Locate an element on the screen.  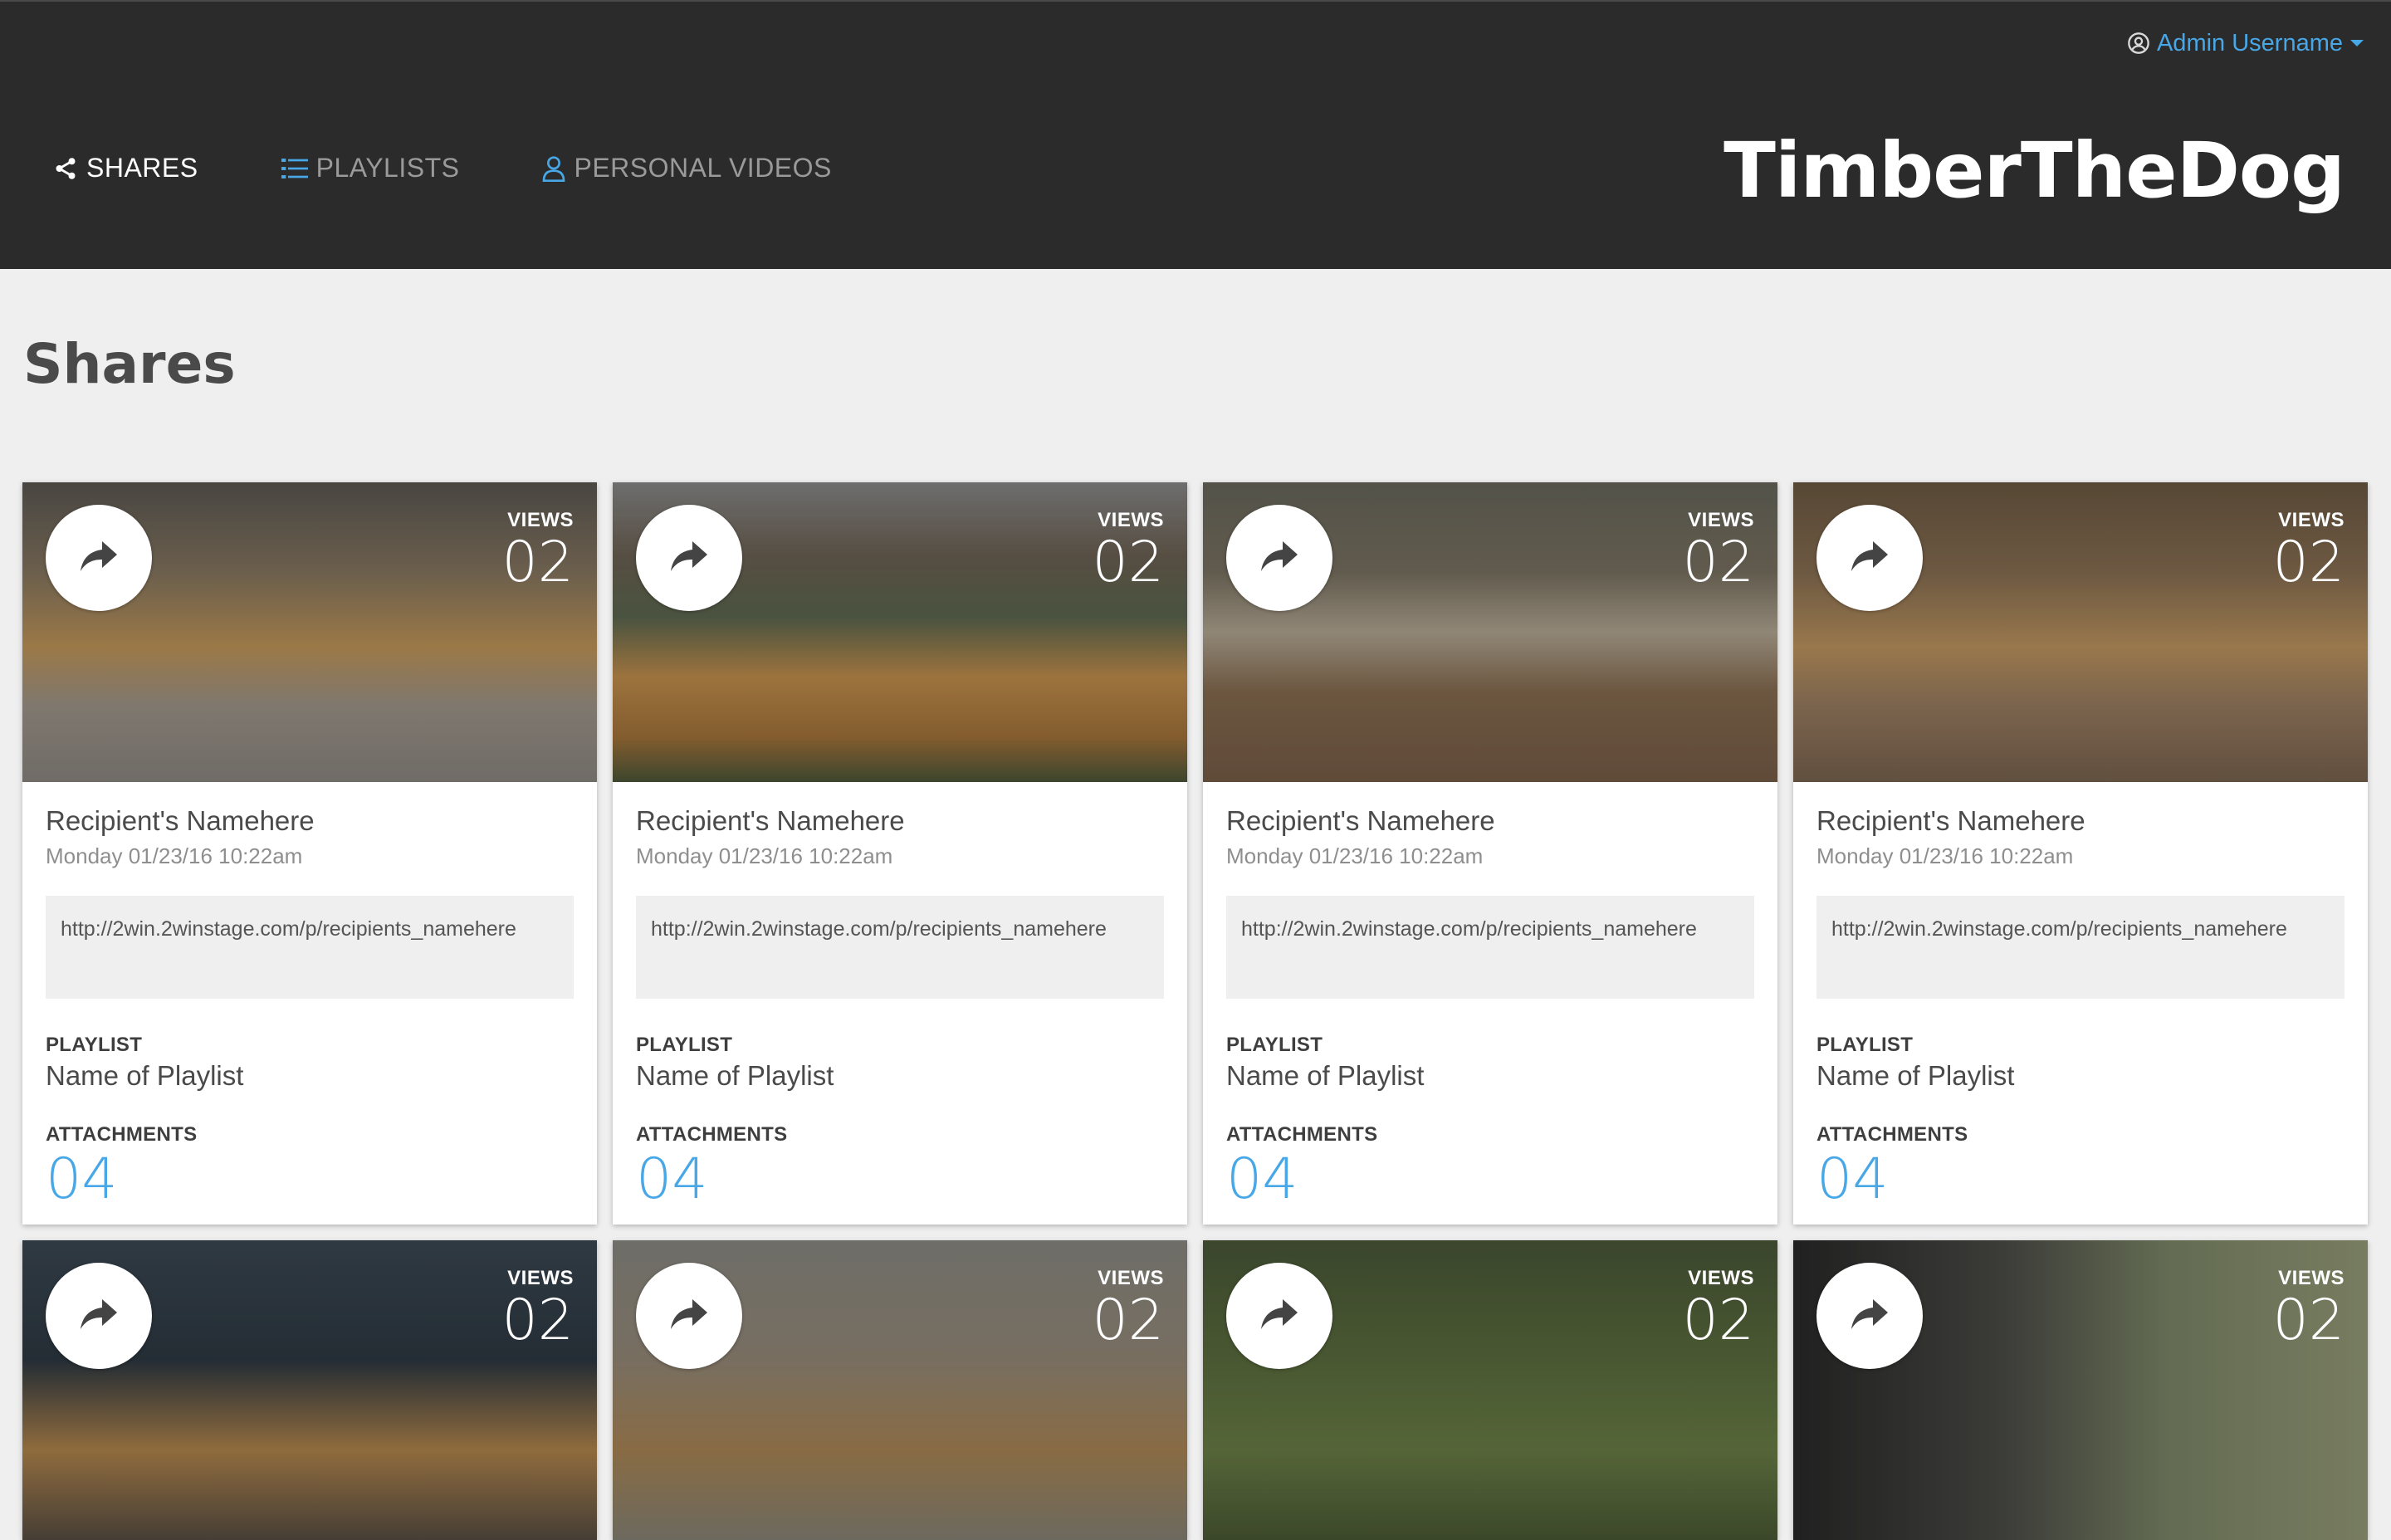
user-menu: Admin Username is located at coordinates (2245, 43).